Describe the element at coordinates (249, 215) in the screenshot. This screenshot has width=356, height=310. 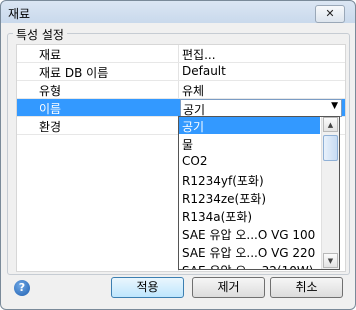
I see `list-item: R134a(포화)` at that location.